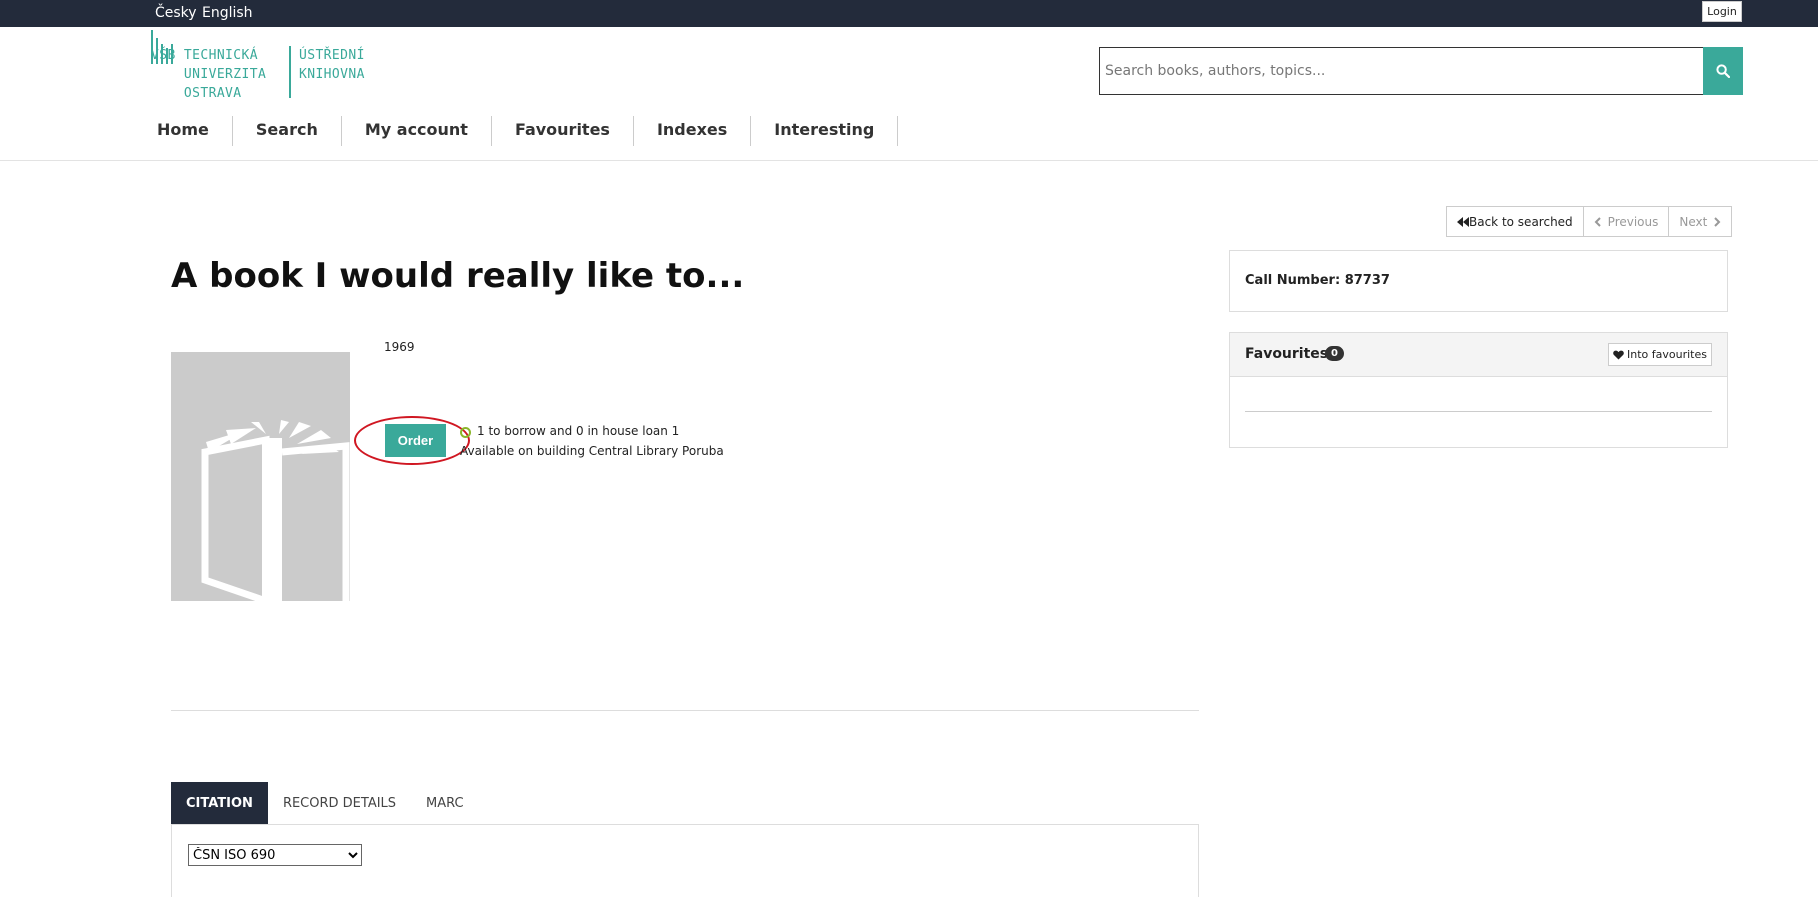  What do you see at coordinates (190, 131) in the screenshot?
I see `nav-home: Home` at bounding box center [190, 131].